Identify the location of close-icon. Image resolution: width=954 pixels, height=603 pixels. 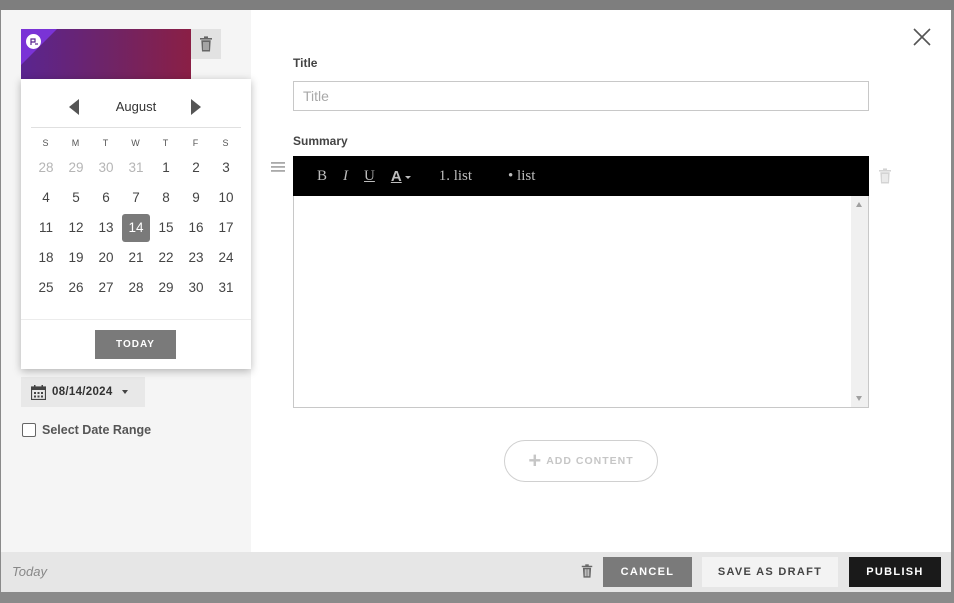
(922, 37).